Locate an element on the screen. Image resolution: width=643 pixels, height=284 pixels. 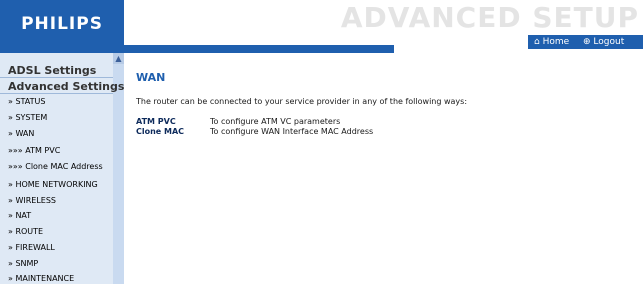
home-link: ⌂ Home is located at coordinates (551, 42).